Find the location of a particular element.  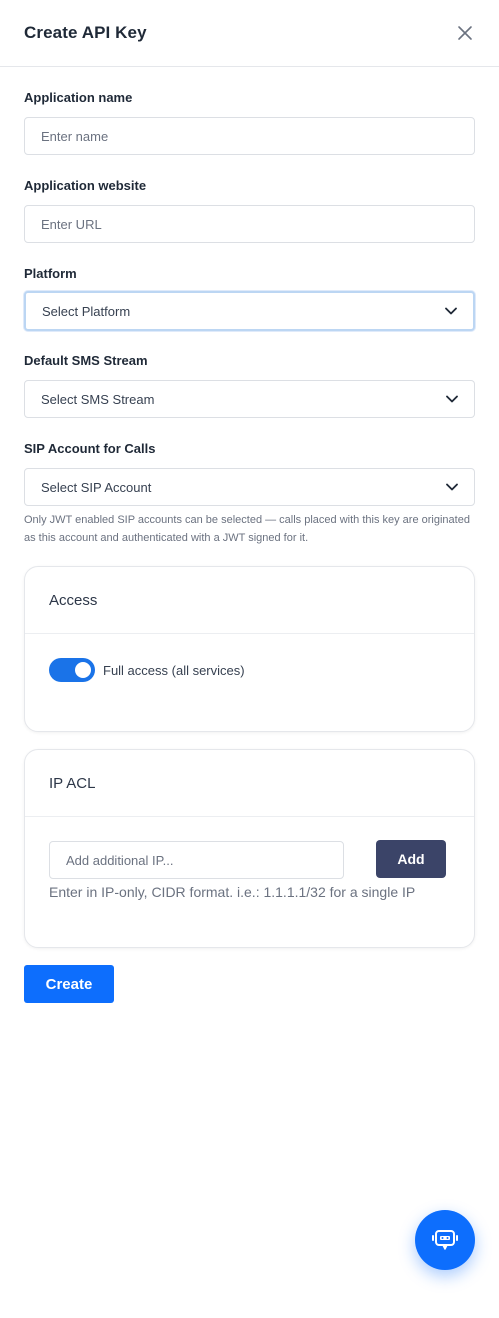

platform-select: Select Platform is located at coordinates (249, 311).